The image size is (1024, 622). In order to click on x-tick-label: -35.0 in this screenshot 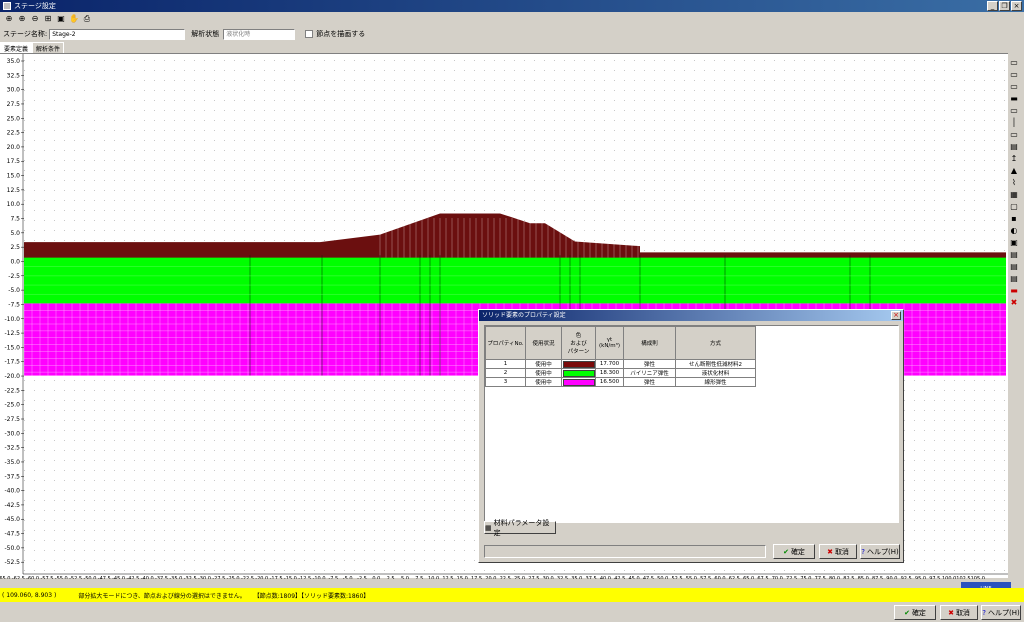, I will do `click(175, 577)`.